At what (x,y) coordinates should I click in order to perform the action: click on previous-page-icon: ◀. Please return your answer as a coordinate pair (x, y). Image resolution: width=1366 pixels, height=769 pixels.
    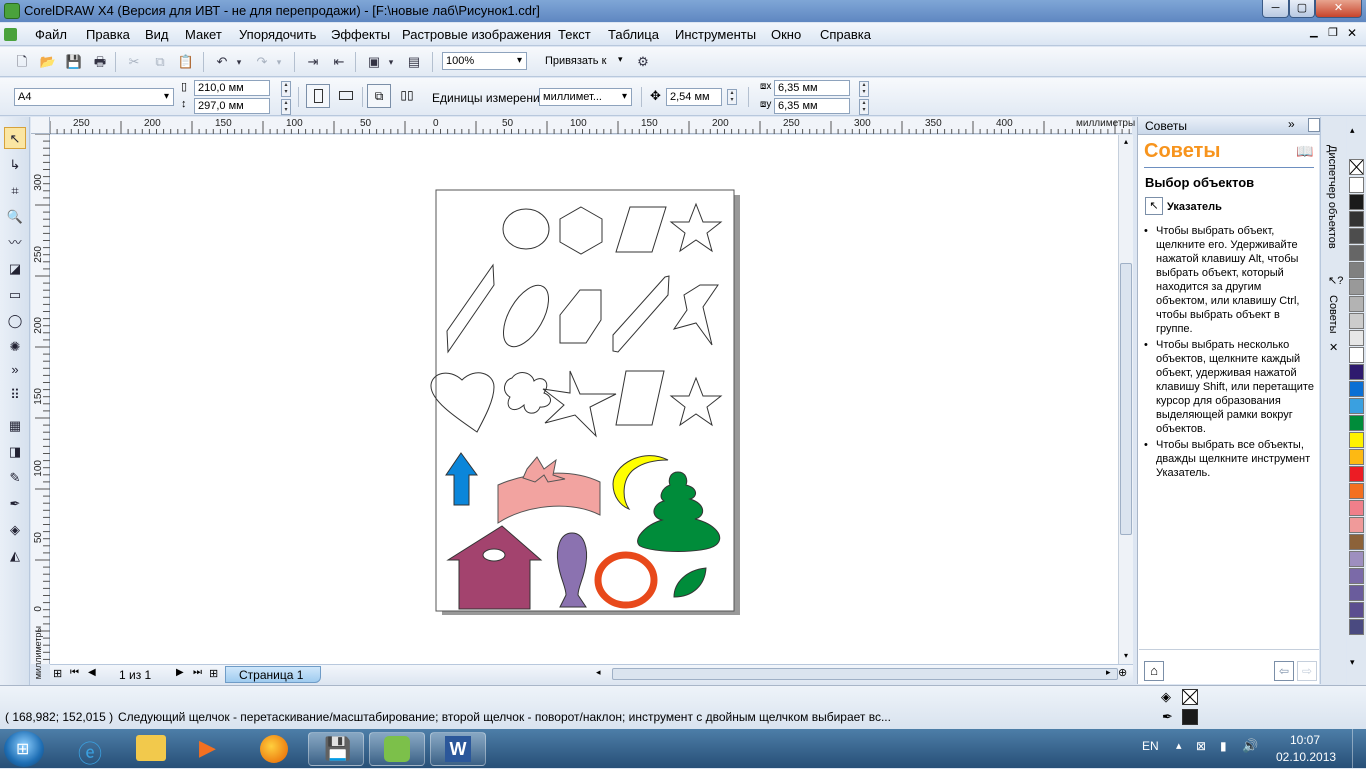
    Looking at the image, I should click on (92, 672).